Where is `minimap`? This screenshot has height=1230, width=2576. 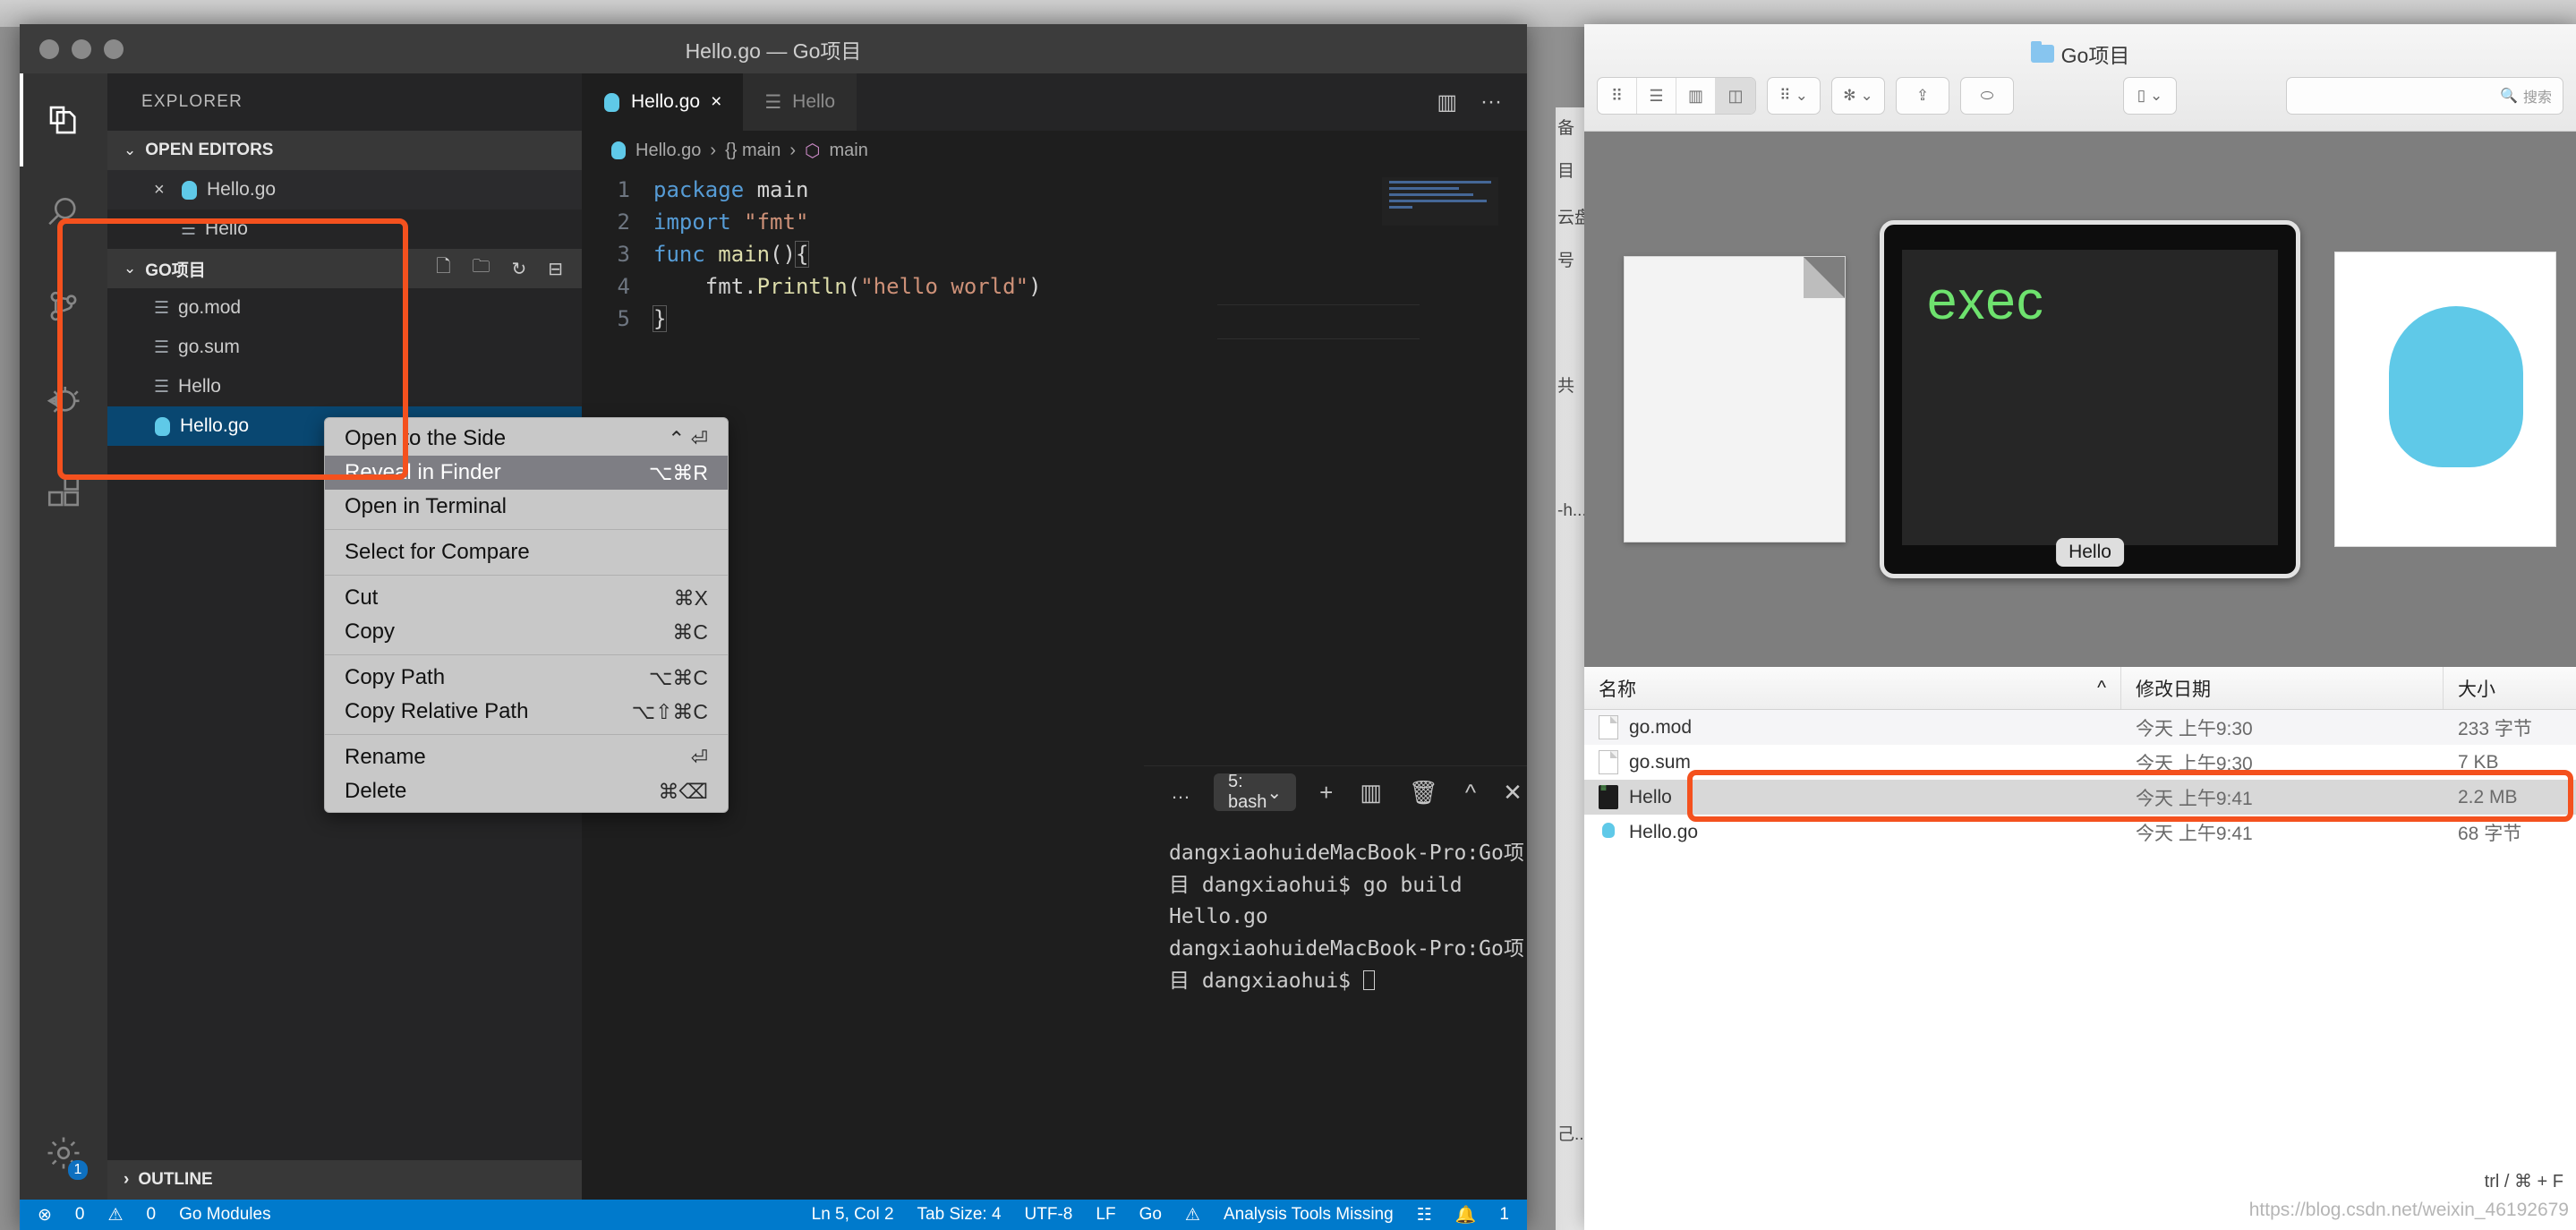
minimap is located at coordinates (1440, 202).